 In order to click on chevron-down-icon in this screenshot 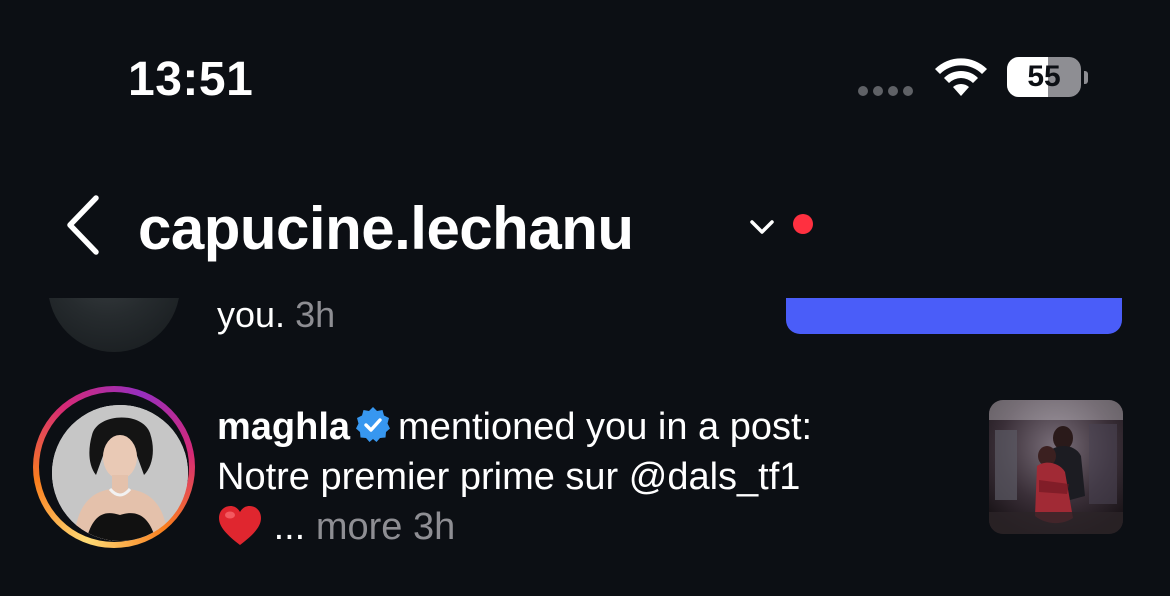, I will do `click(762, 227)`.